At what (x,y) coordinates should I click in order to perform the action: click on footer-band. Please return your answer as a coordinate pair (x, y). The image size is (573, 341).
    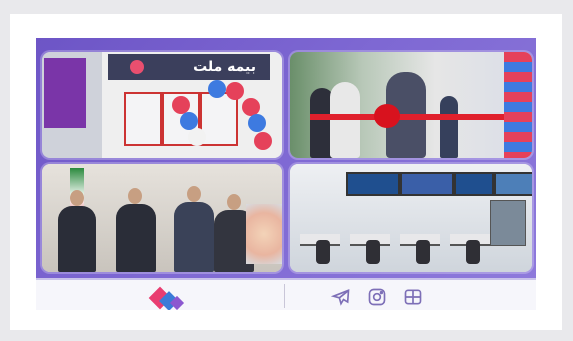
    Looking at the image, I should click on (286, 294).